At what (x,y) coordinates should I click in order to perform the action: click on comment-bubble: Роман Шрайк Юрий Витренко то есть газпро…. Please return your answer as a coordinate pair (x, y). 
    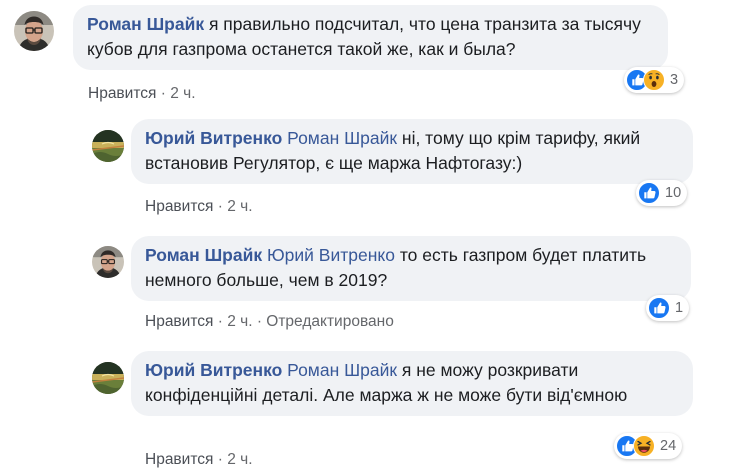
    Looking at the image, I should click on (411, 268).